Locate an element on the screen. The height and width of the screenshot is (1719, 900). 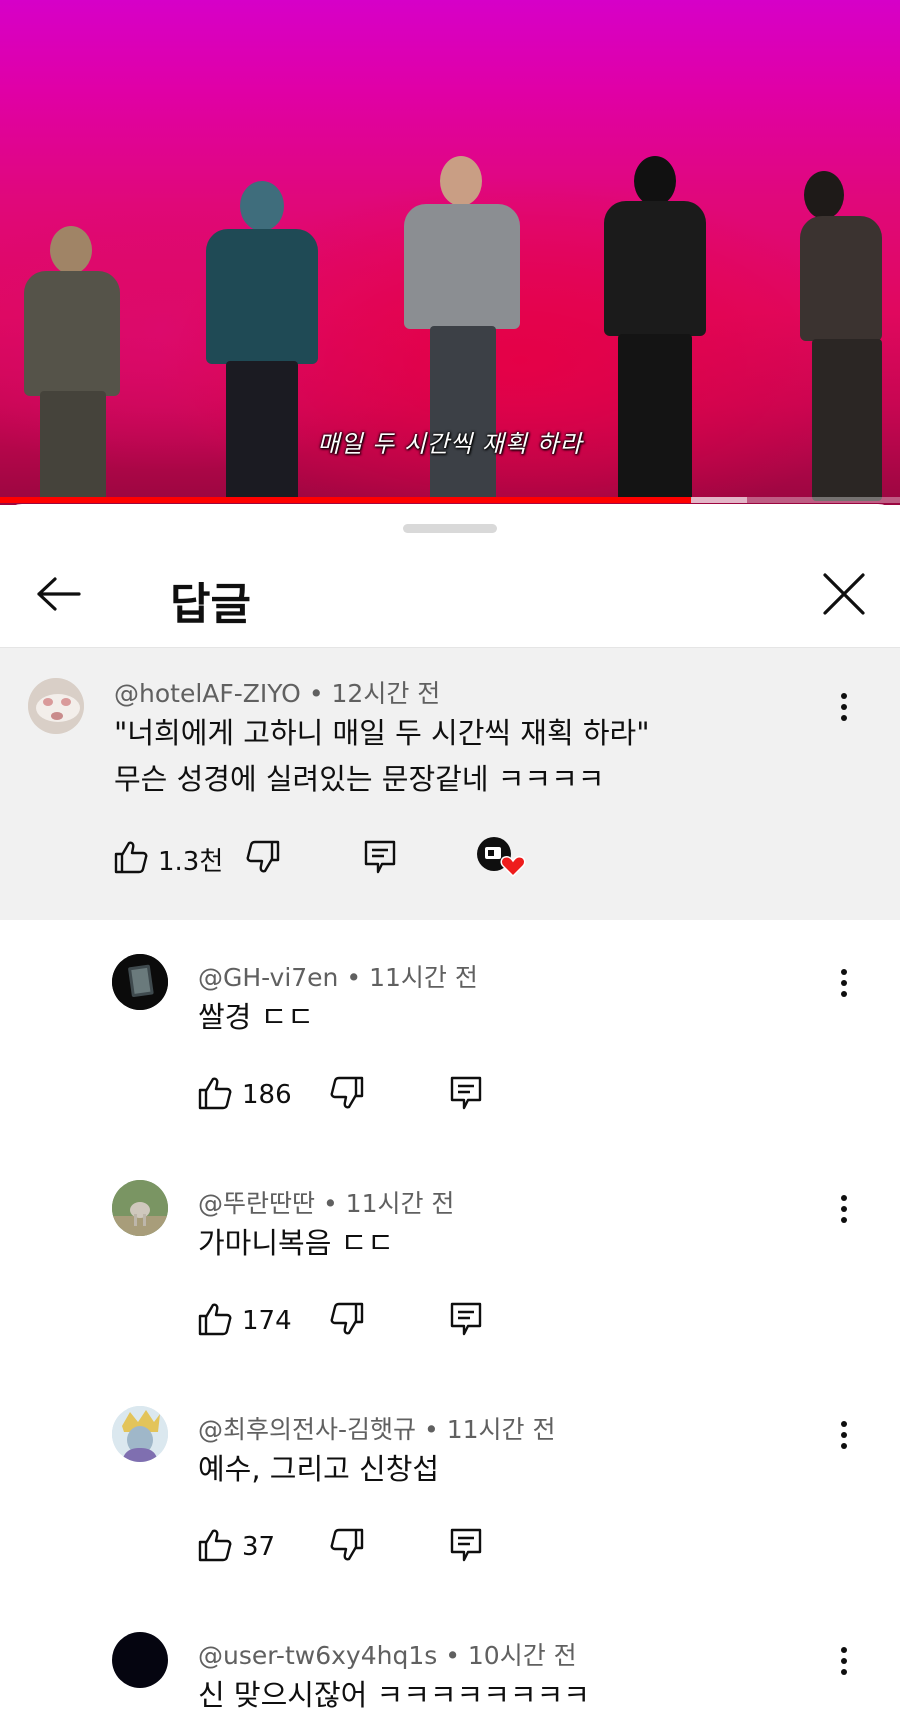
comment-meta: @뚜란딴딴 • 11시간 전 is located at coordinates (326, 1202).